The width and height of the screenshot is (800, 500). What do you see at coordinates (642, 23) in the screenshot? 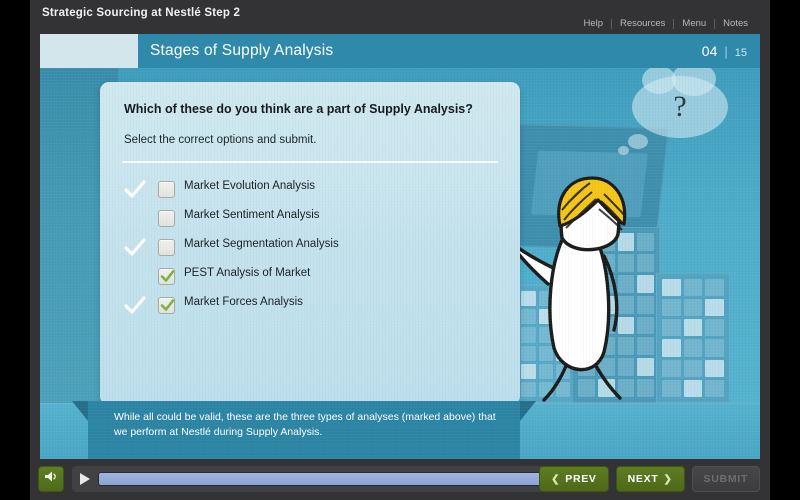
I see `nav-resources: Resources` at bounding box center [642, 23].